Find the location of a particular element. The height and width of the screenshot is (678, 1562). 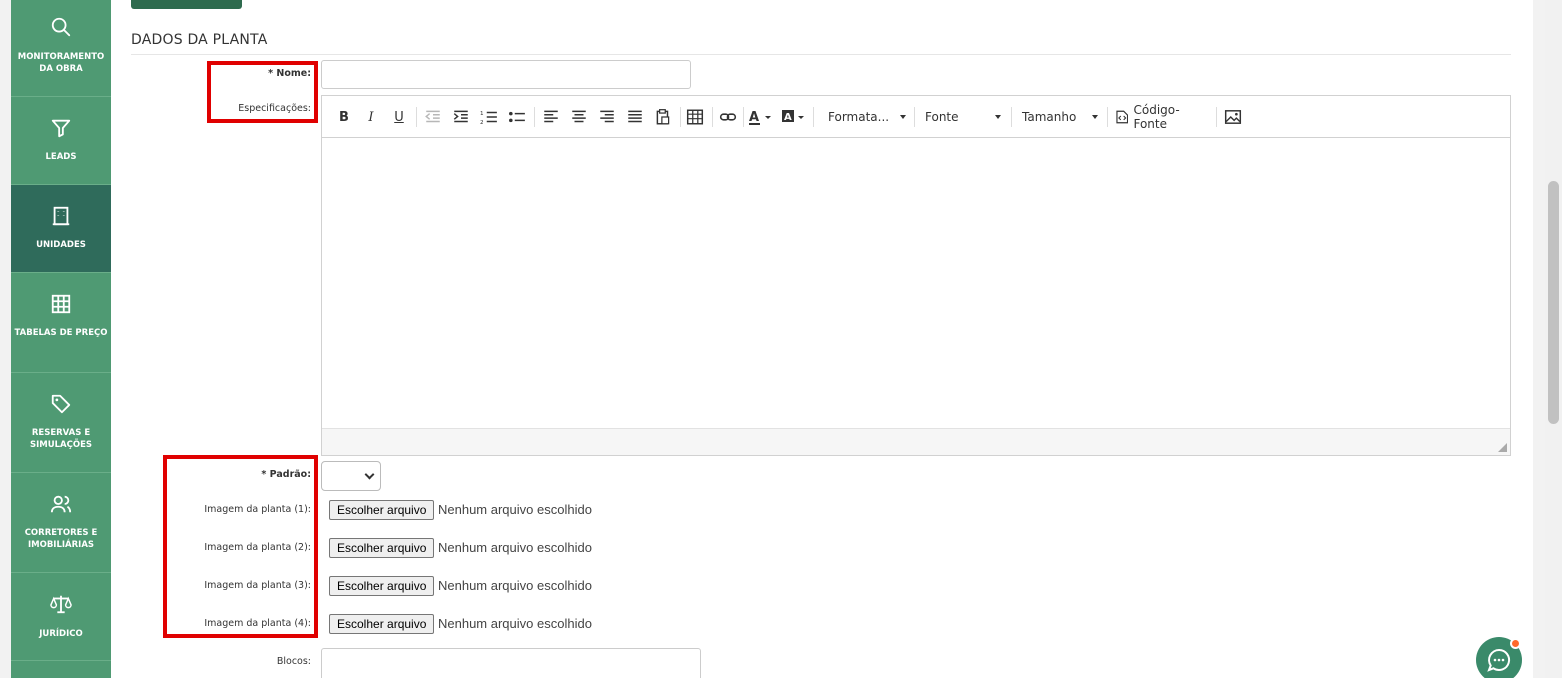

font-dropdown-label: Fonte is located at coordinates (942, 117).